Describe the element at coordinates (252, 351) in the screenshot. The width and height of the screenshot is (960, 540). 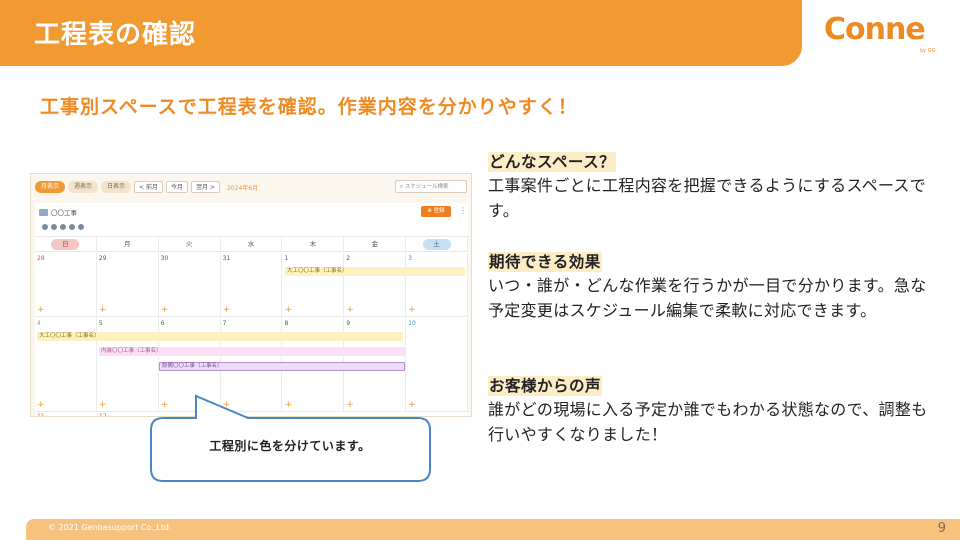
I see `event-bar: 内装〇〇工事（工事名）` at that location.